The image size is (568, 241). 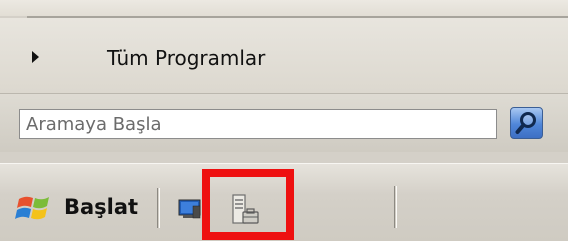 What do you see at coordinates (284, 8) in the screenshot?
I see `start-menu-top` at bounding box center [284, 8].